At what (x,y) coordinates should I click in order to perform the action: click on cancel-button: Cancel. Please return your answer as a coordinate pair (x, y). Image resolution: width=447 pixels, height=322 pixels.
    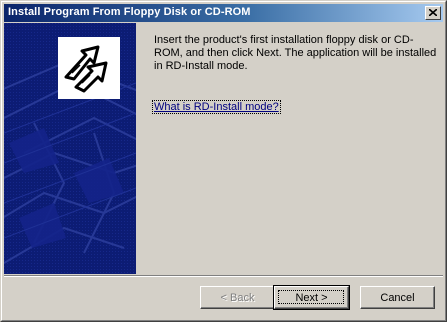
    Looking at the image, I should click on (397, 297).